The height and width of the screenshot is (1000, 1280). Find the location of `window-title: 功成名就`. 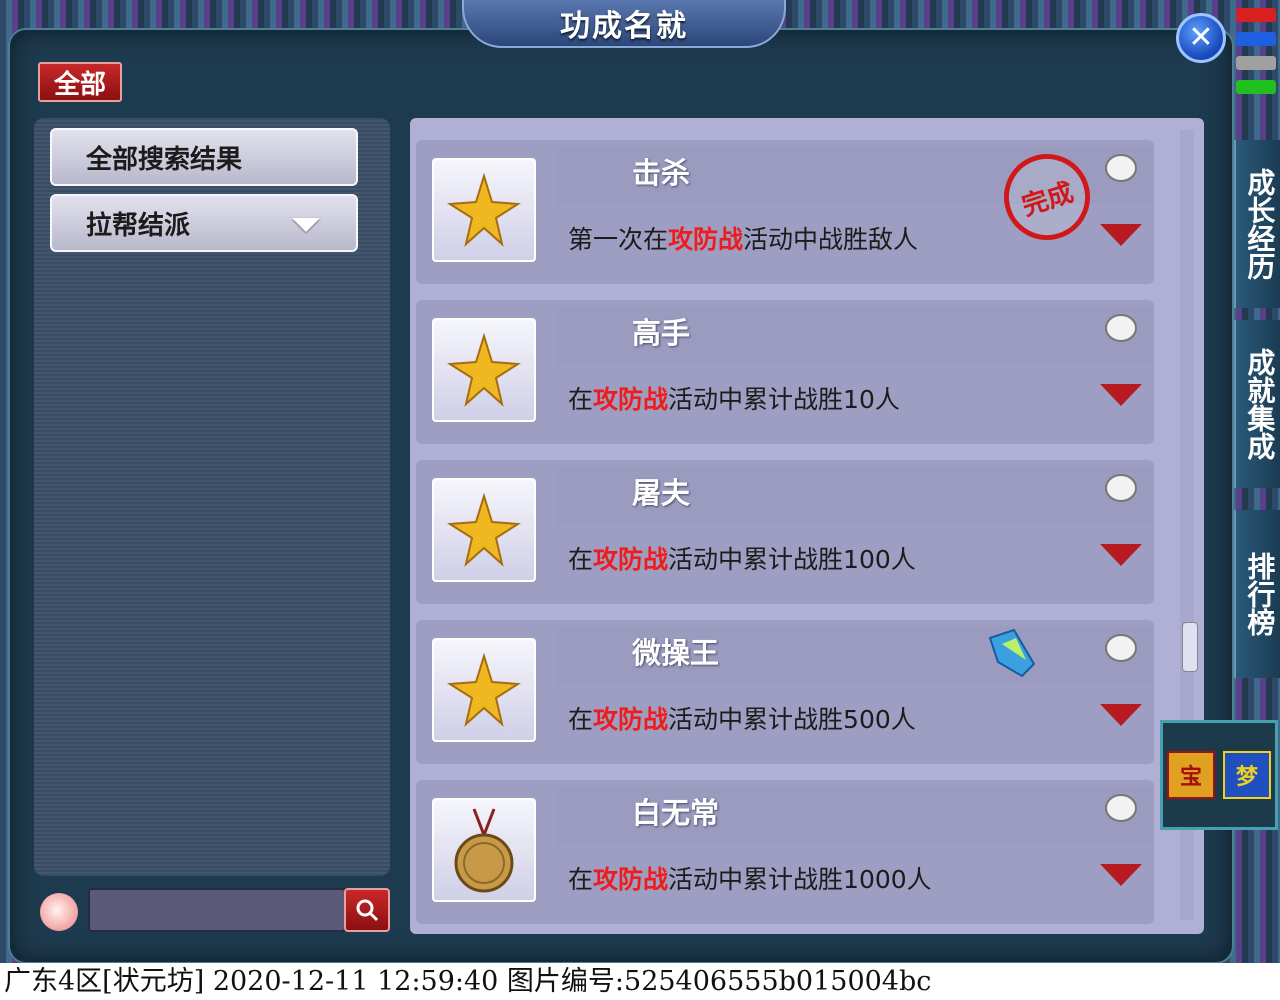

window-title: 功成名就 is located at coordinates (624, 26).